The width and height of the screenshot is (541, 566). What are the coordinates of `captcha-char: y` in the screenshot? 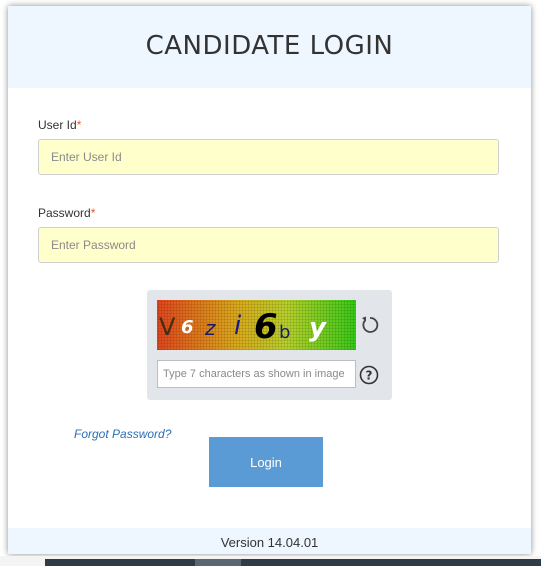 It's located at (318, 328).